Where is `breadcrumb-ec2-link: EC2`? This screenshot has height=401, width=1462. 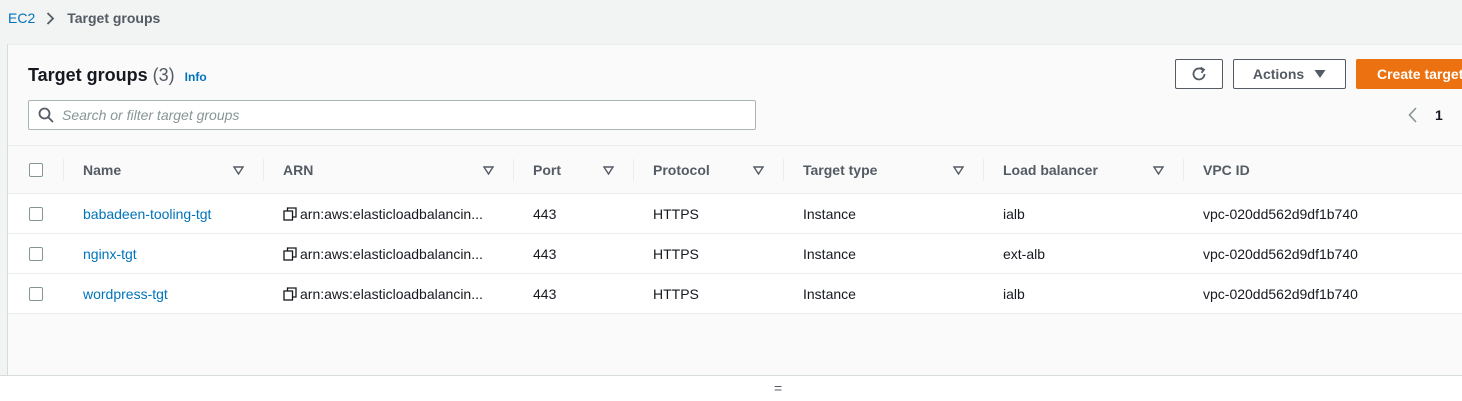
breadcrumb-ec2-link: EC2 is located at coordinates (21, 18).